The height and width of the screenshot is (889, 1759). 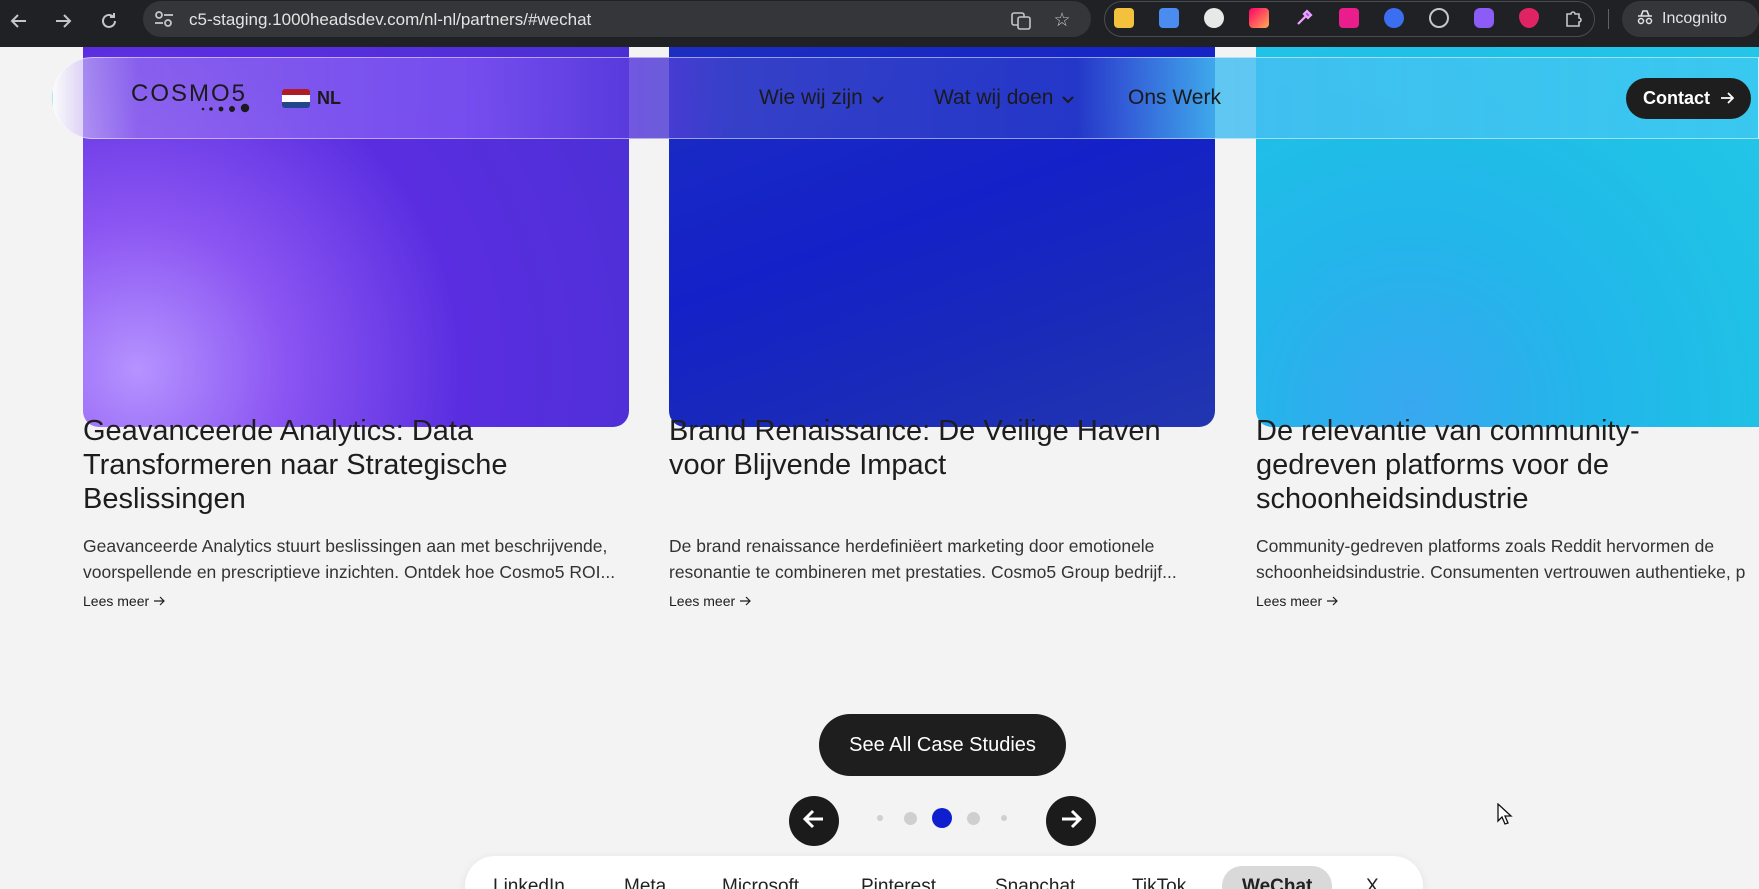 I want to click on language-selector: NL, so click(x=329, y=98).